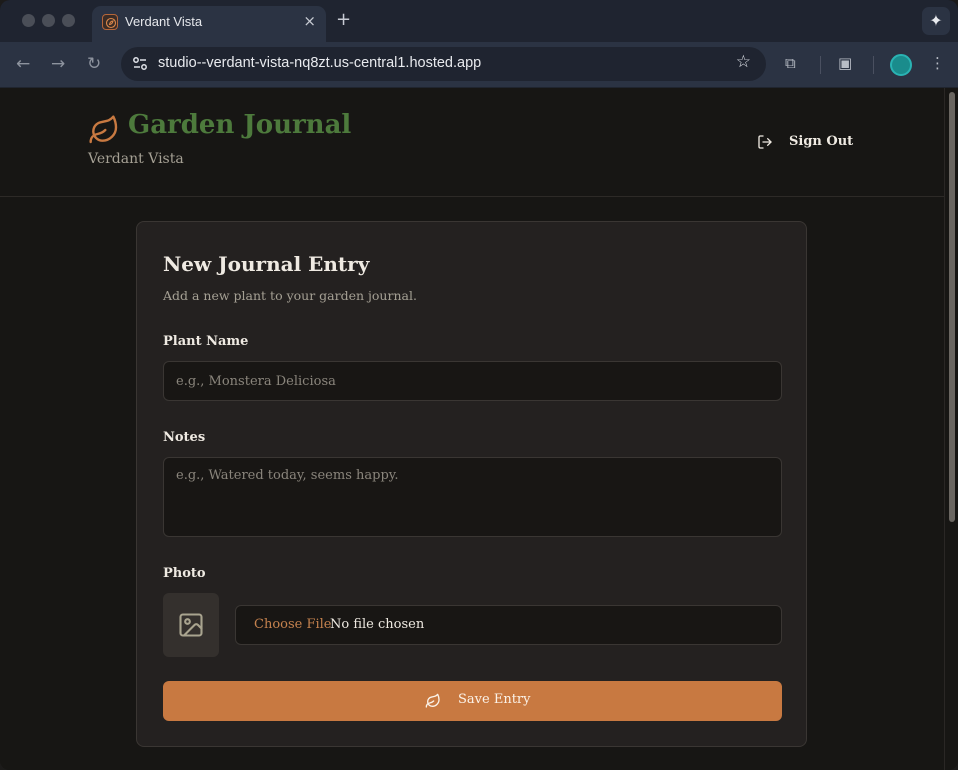 This screenshot has height=770, width=958. What do you see at coordinates (293, 624) in the screenshot?
I see `choose-file-button: Choose File` at bounding box center [293, 624].